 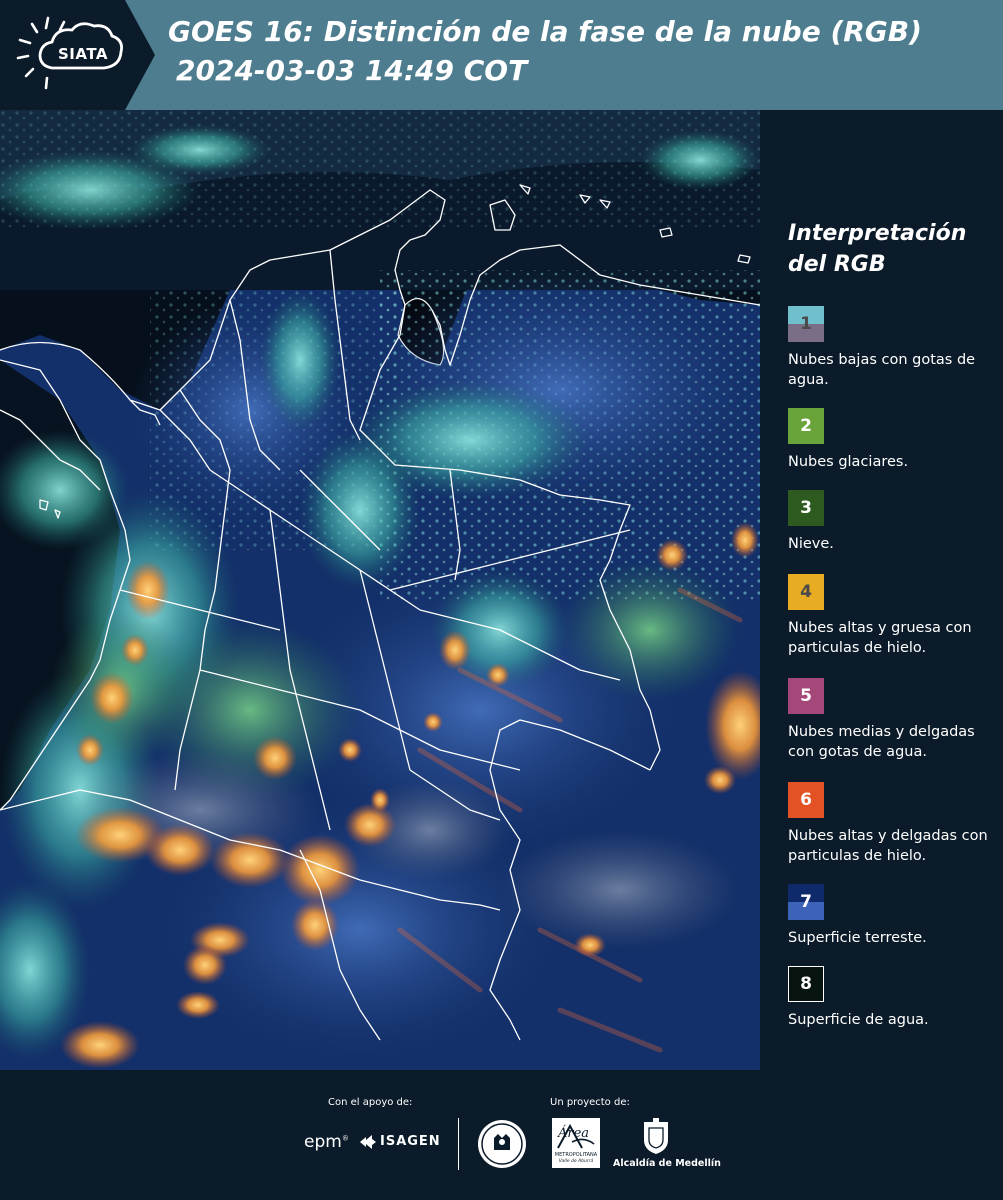 I want to click on legend-number: 1, so click(x=806, y=324).